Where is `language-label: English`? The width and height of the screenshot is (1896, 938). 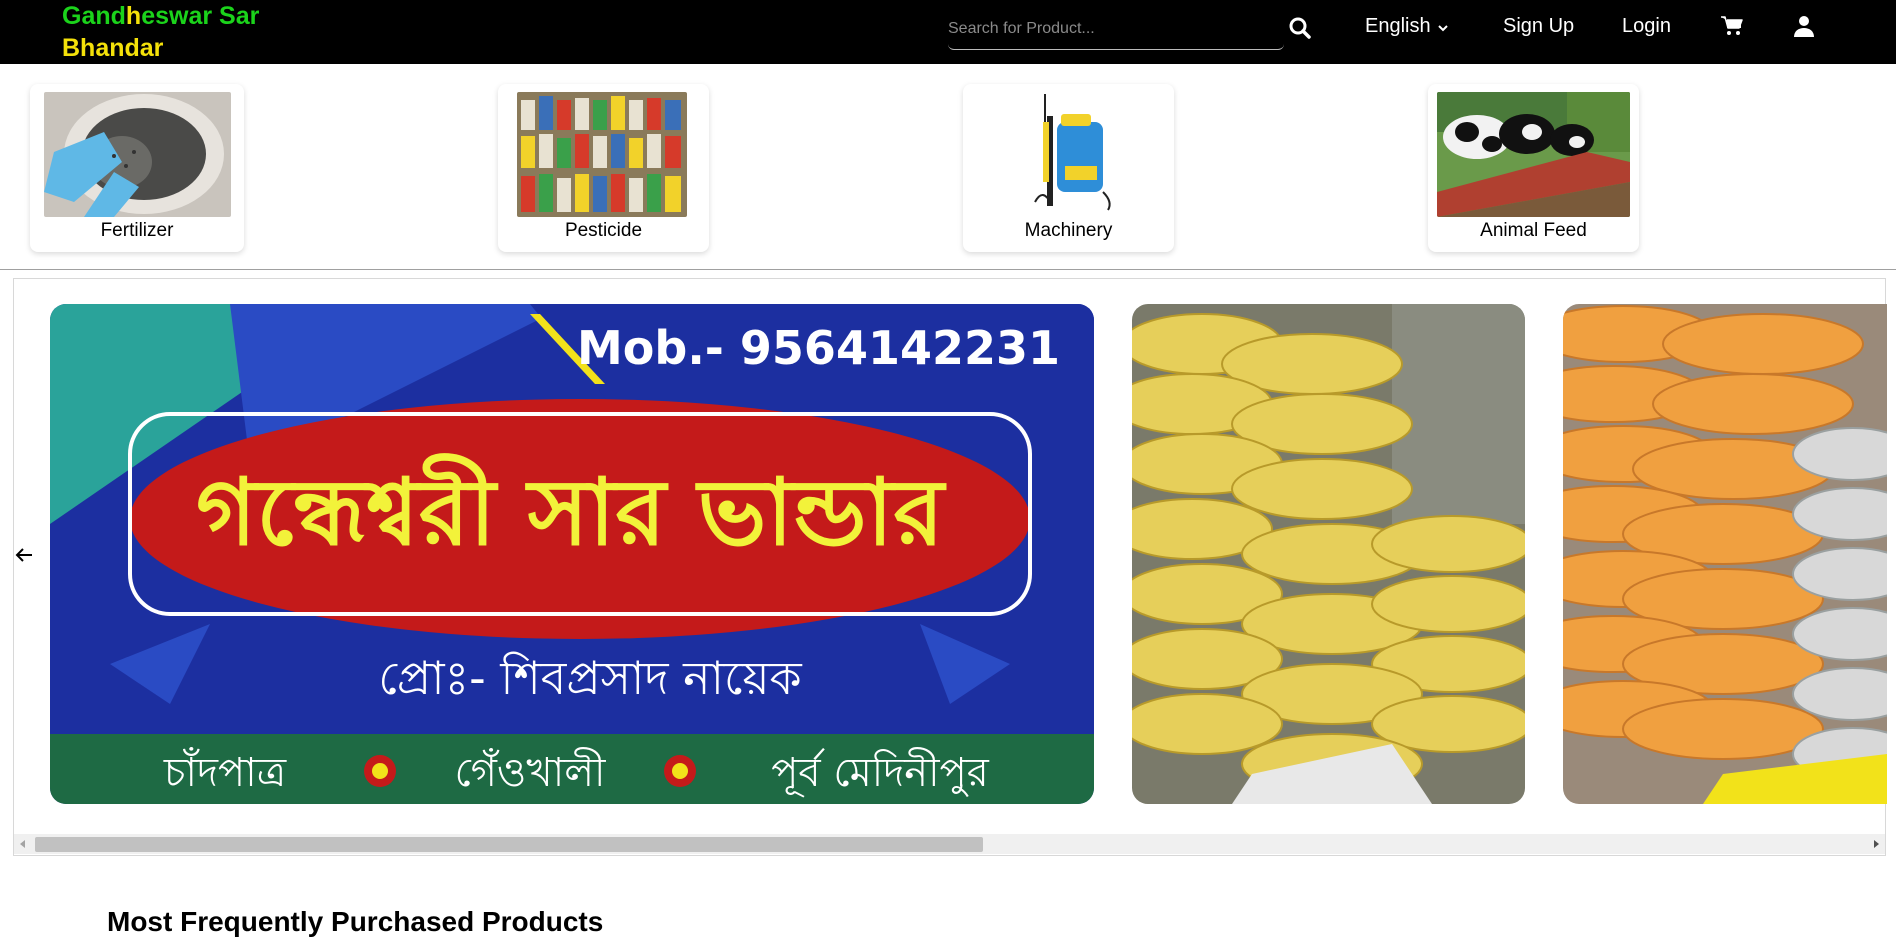 language-label: English is located at coordinates (1398, 26).